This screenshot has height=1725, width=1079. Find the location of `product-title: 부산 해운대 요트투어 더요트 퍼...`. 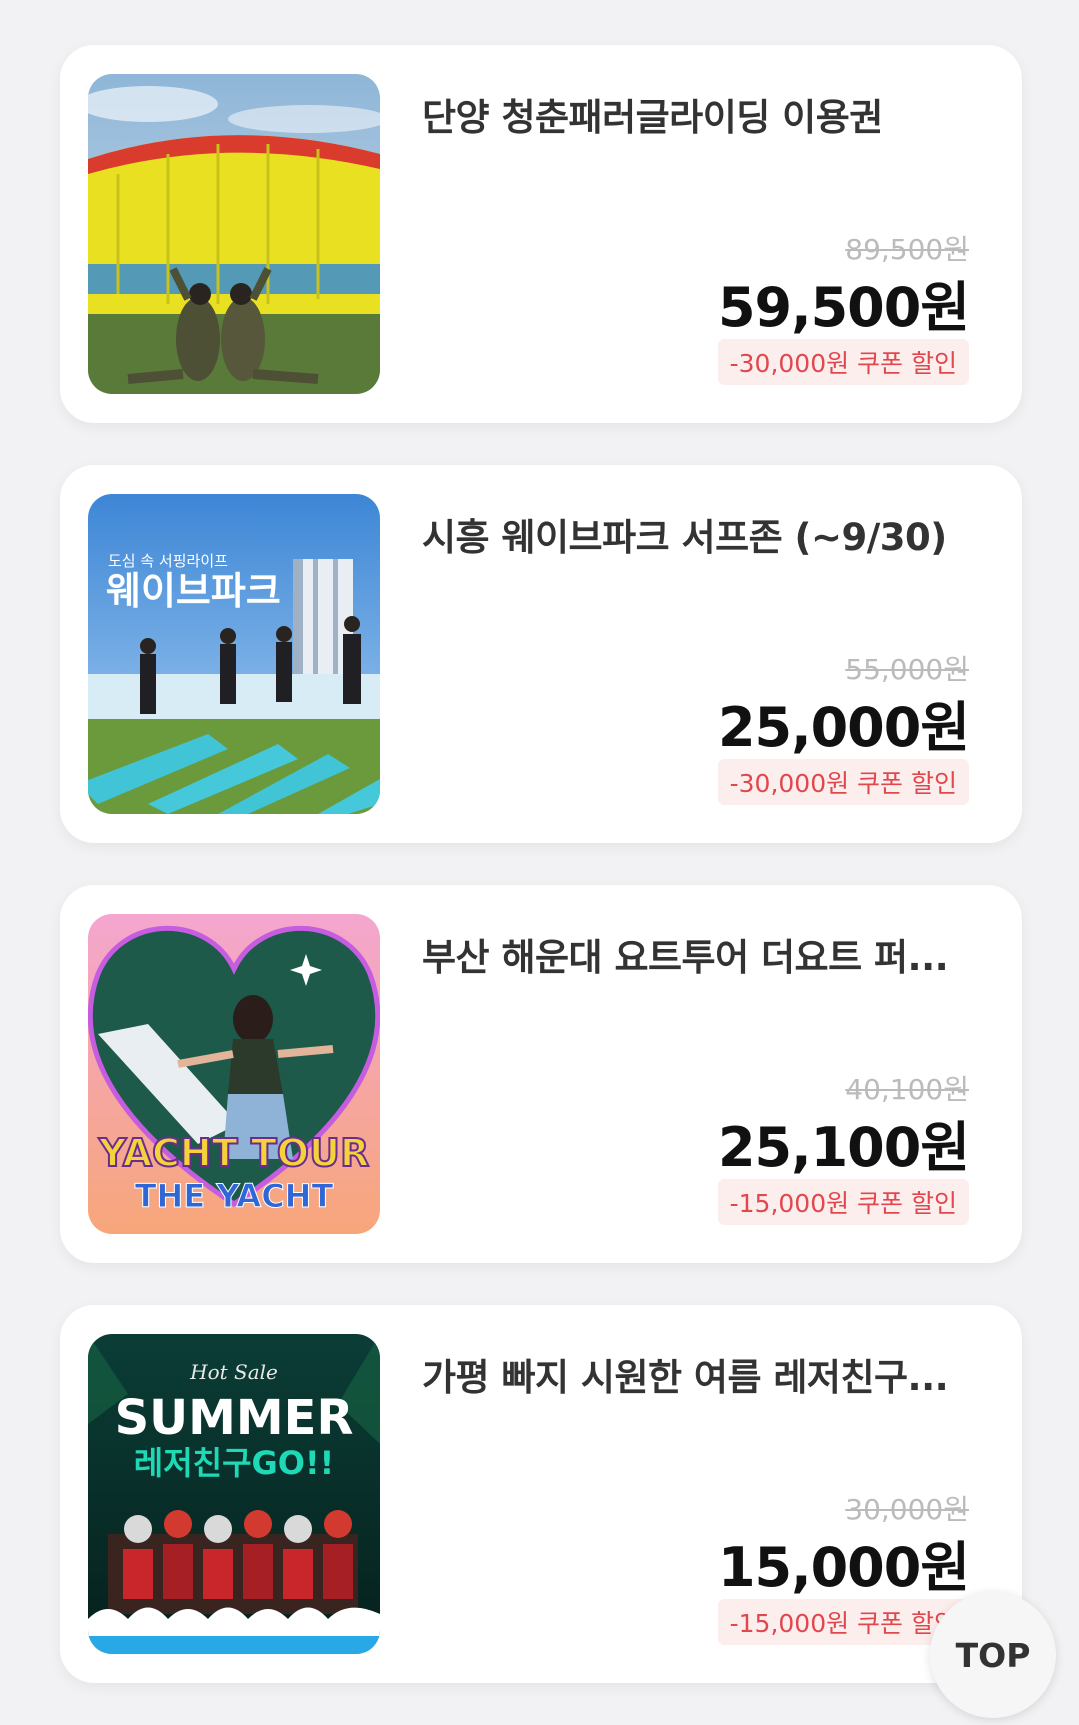

product-title: 부산 해운대 요트투어 더요트 퍼... is located at coordinates (702, 954).